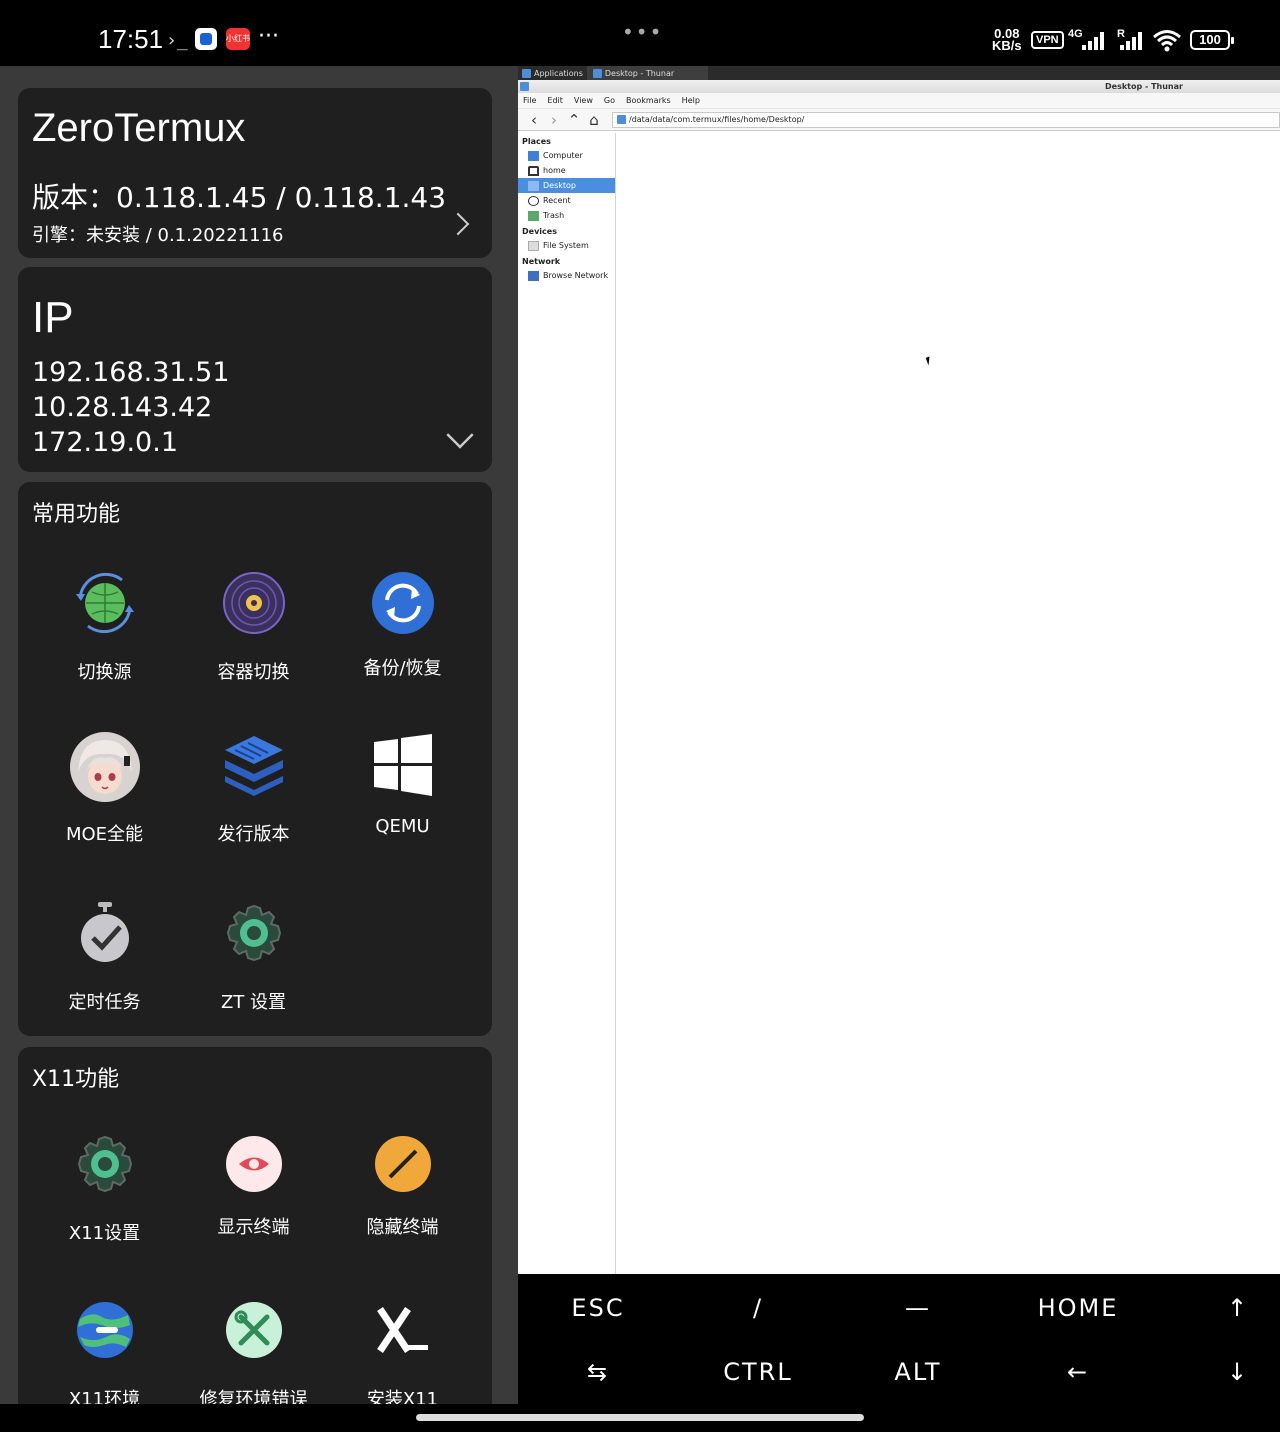 The height and width of the screenshot is (1432, 1280). Describe the element at coordinates (899, 101) in the screenshot. I see `menubar: File Edit View Go Bookmarks Help` at that location.